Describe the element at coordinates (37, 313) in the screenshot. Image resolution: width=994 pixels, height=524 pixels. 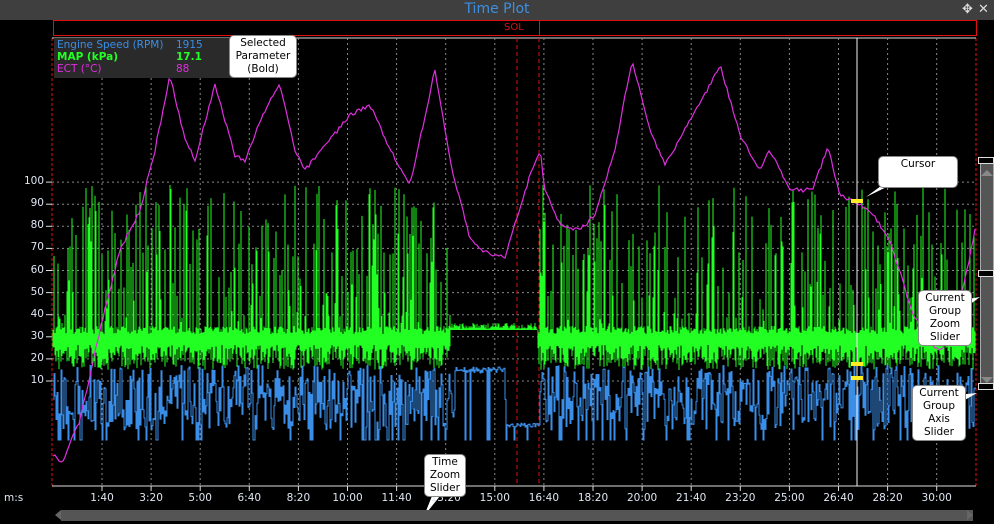
I see `y-tick-label: 40` at that location.